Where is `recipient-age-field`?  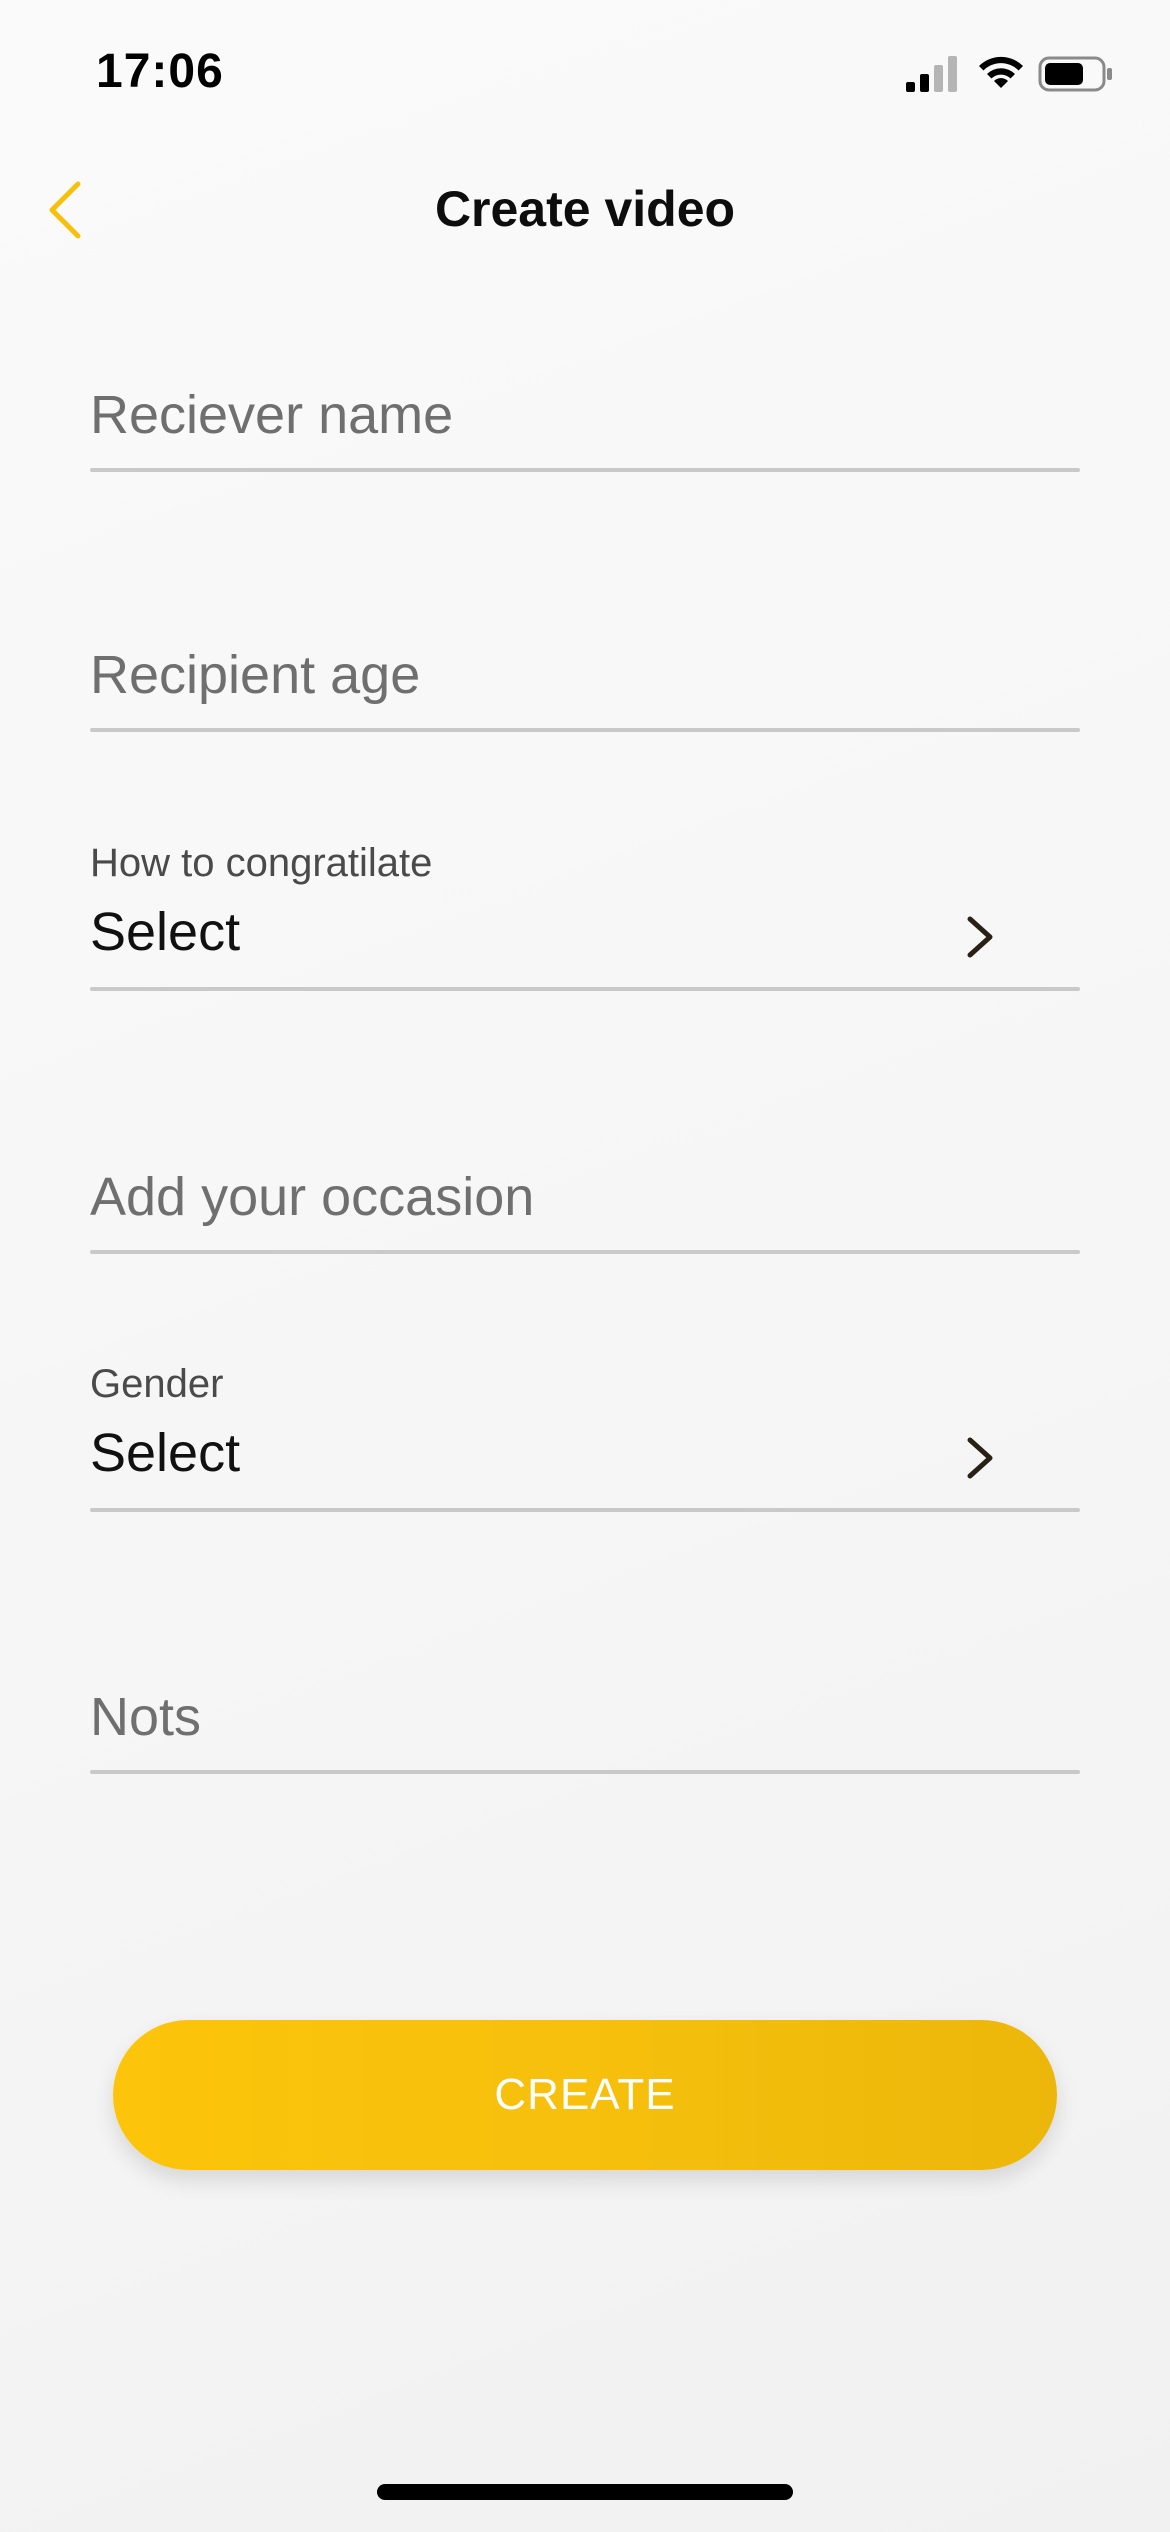
recipient-age-field is located at coordinates (585, 687).